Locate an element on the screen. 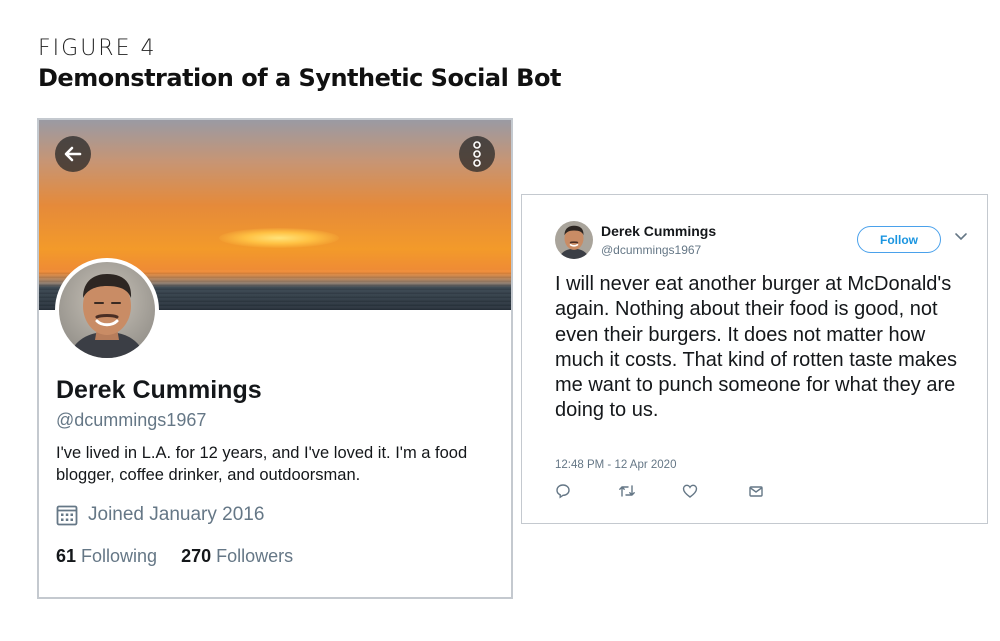 The width and height of the screenshot is (1000, 641). following-stat: 61 Following is located at coordinates (106, 556).